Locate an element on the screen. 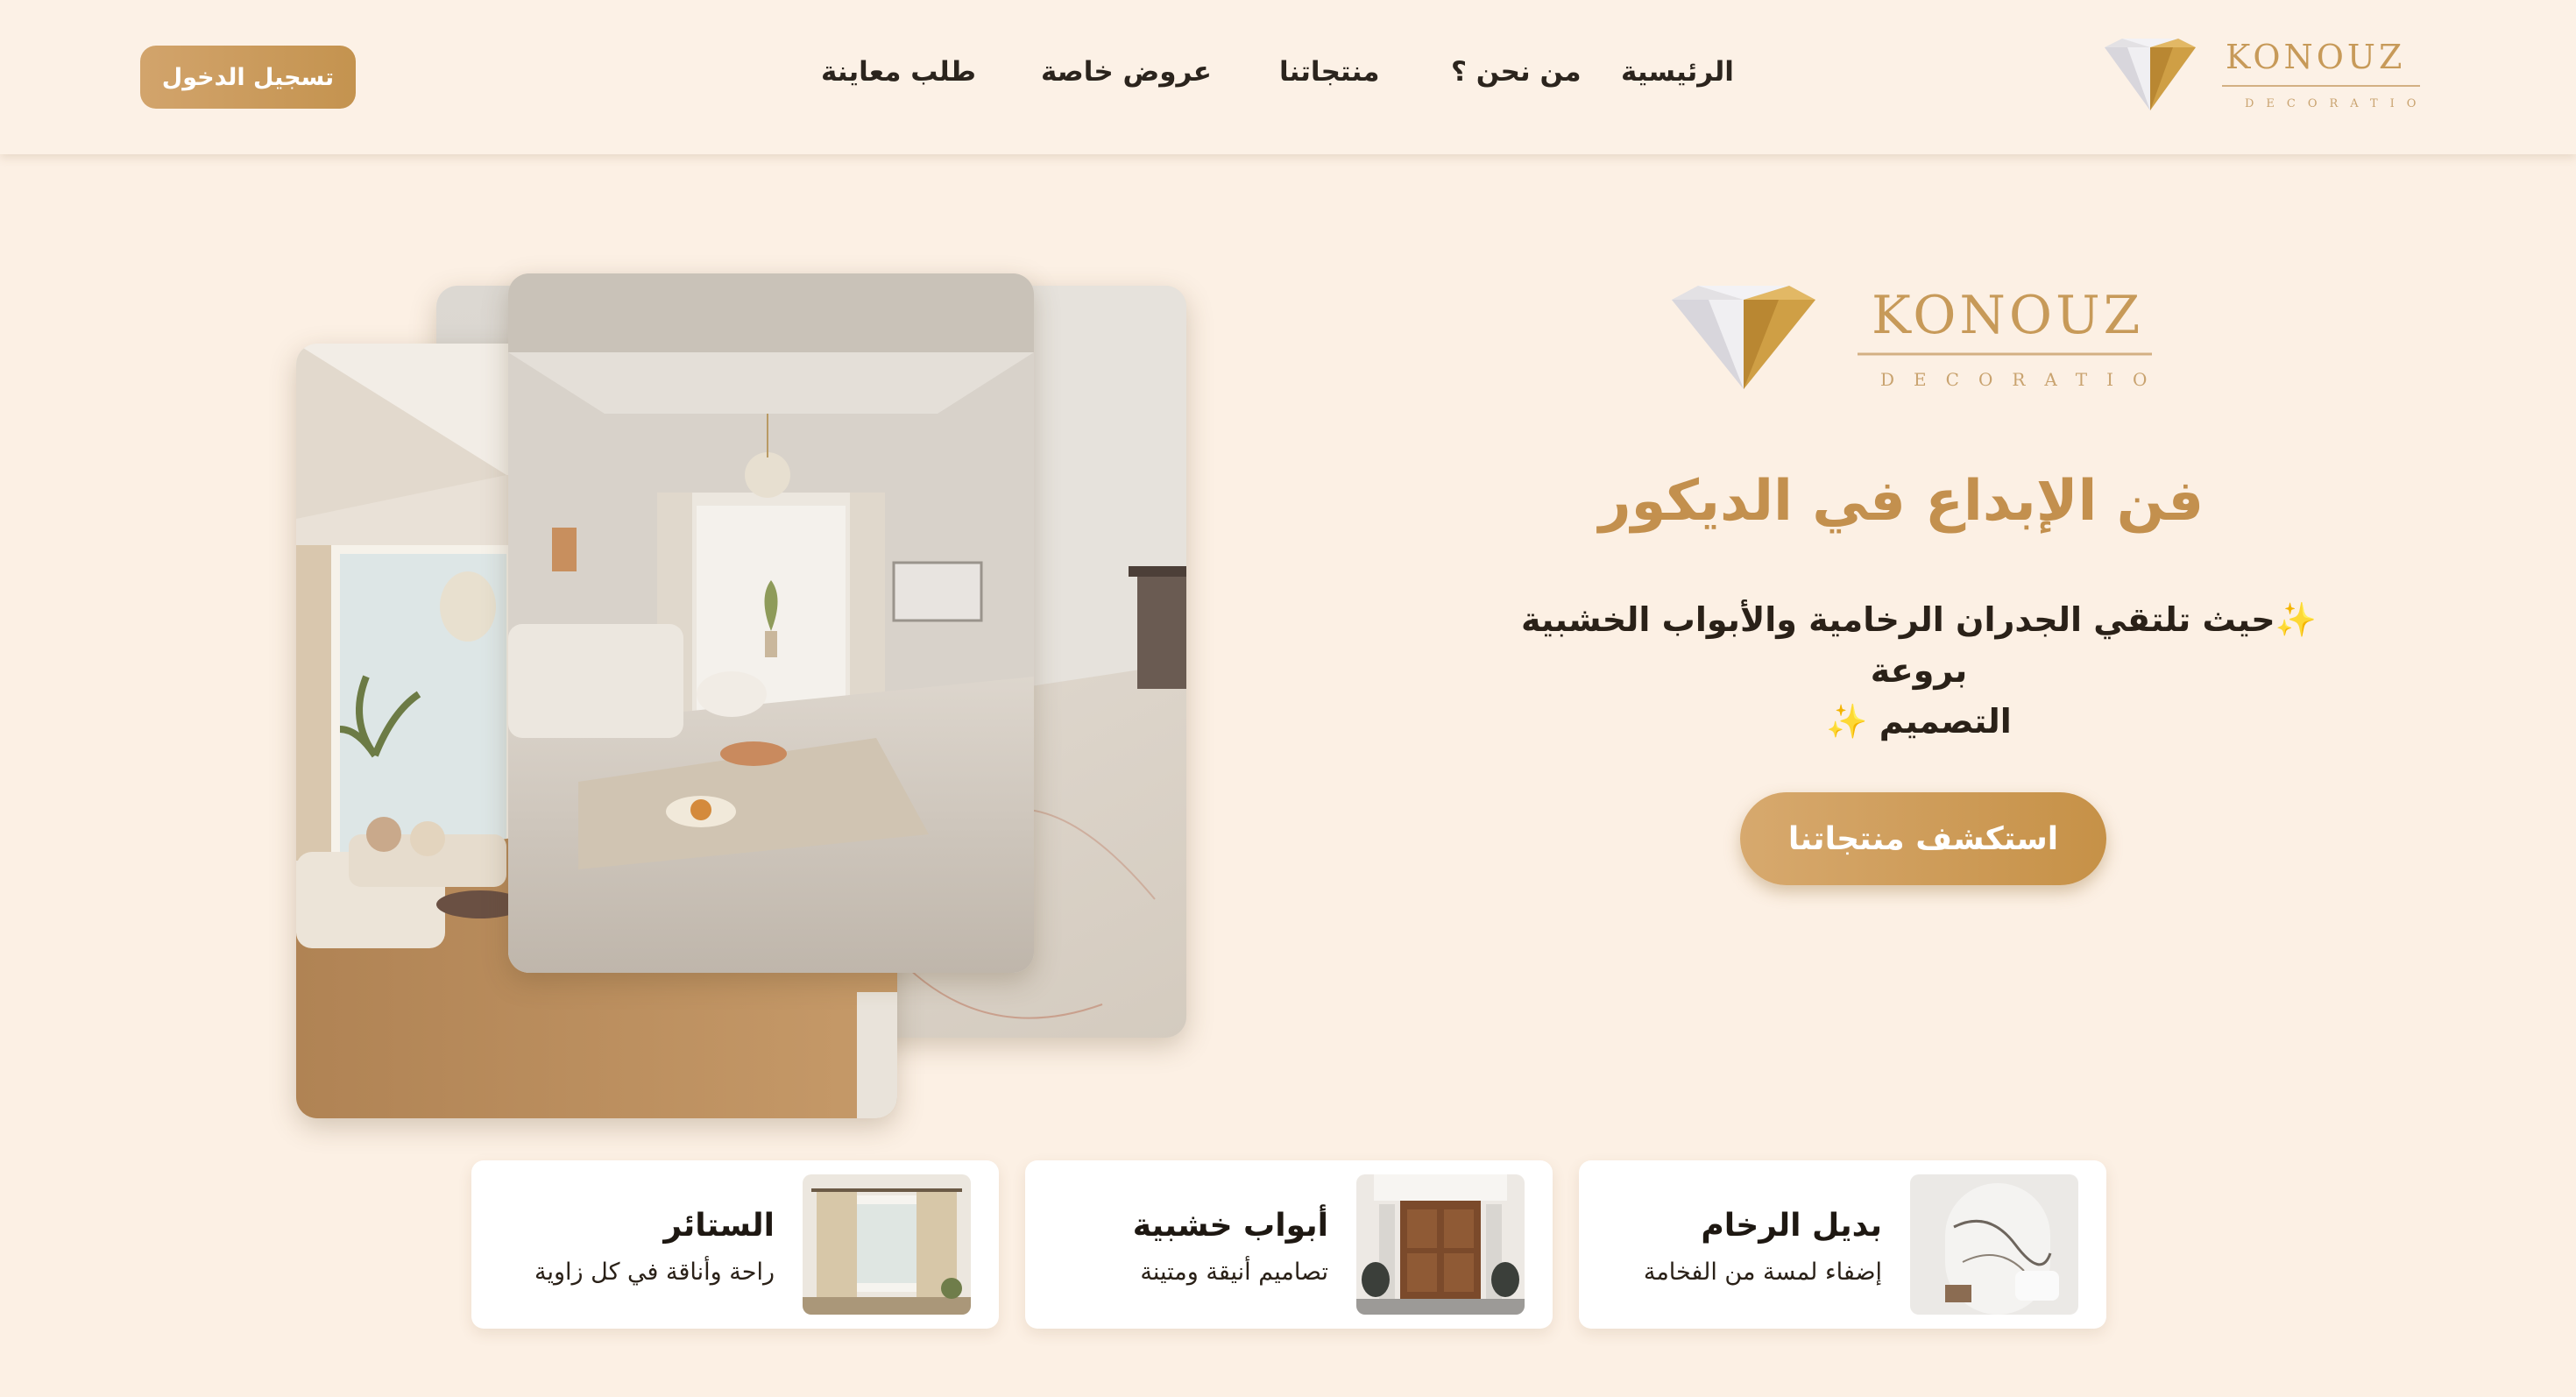 This screenshot has width=2576, height=1397. login-button: تسجيل الدخول is located at coordinates (248, 78).